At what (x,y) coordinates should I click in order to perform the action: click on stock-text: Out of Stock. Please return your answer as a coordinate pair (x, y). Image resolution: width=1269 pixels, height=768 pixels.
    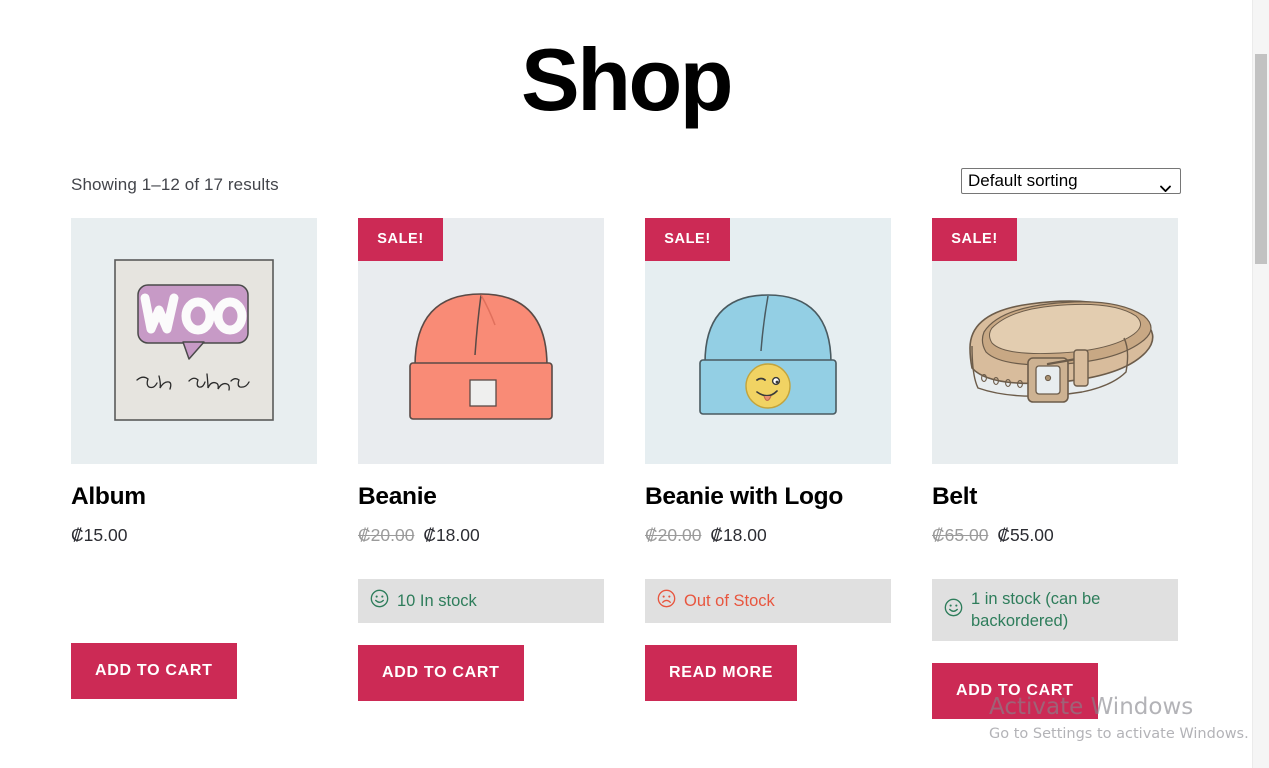
    Looking at the image, I should click on (729, 601).